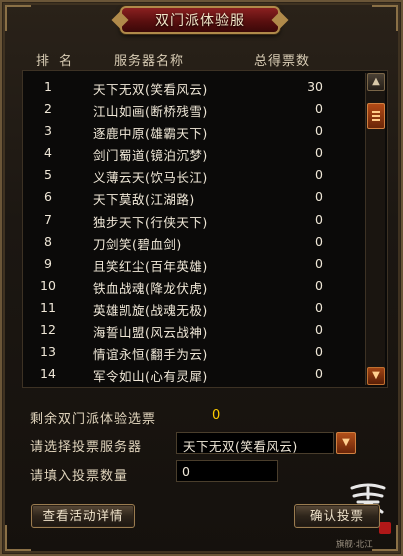 This screenshot has height=556, width=403. Describe the element at coordinates (48, 352) in the screenshot. I see `rank-cell: 13` at that location.